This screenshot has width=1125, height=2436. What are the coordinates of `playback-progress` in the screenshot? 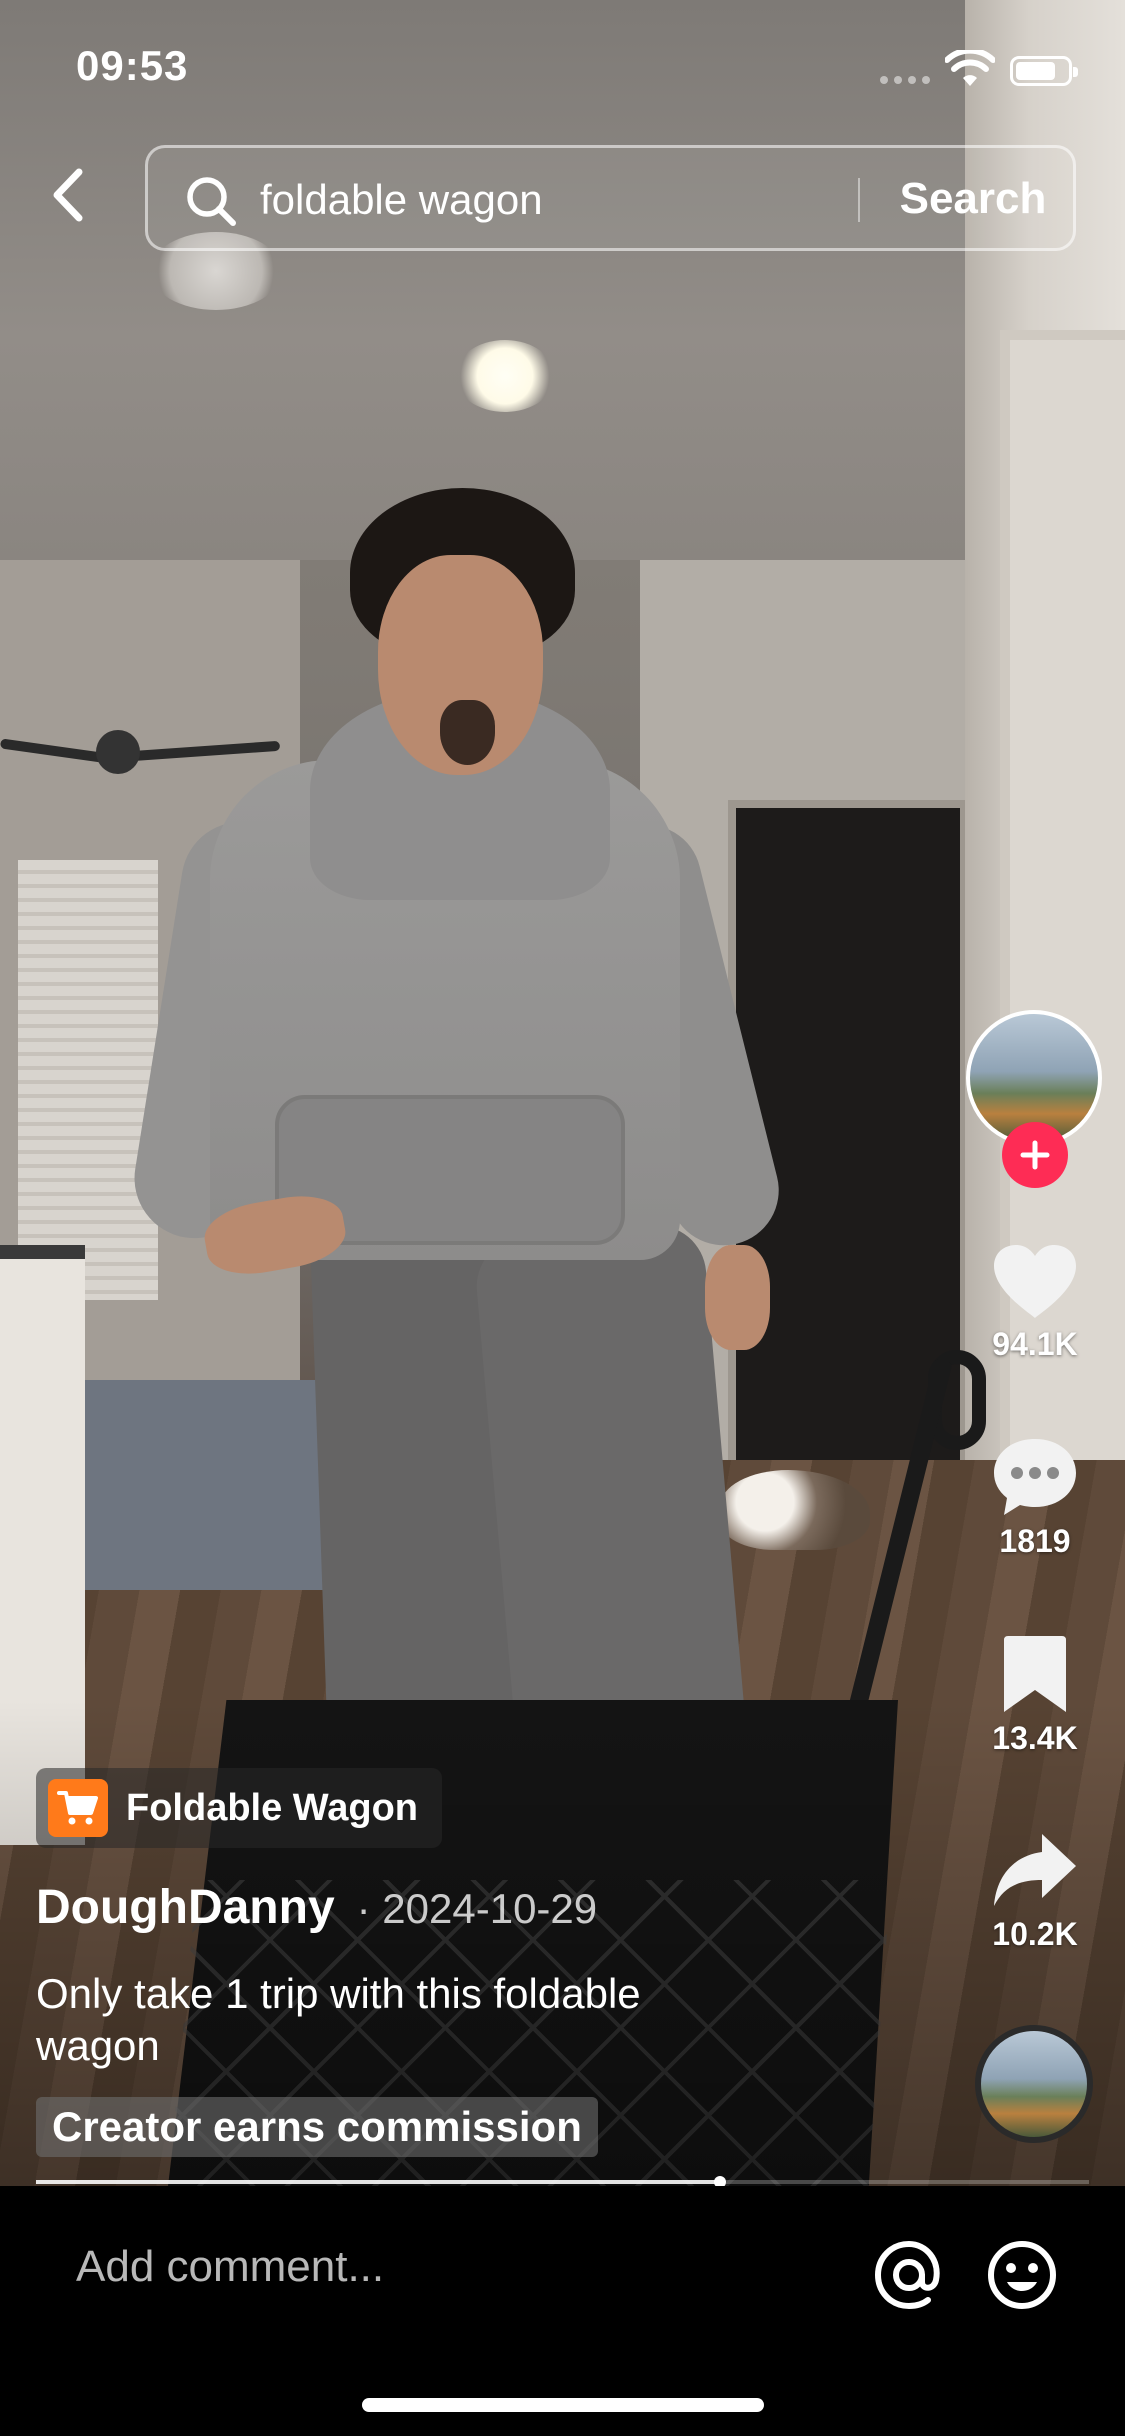 It's located at (562, 2182).